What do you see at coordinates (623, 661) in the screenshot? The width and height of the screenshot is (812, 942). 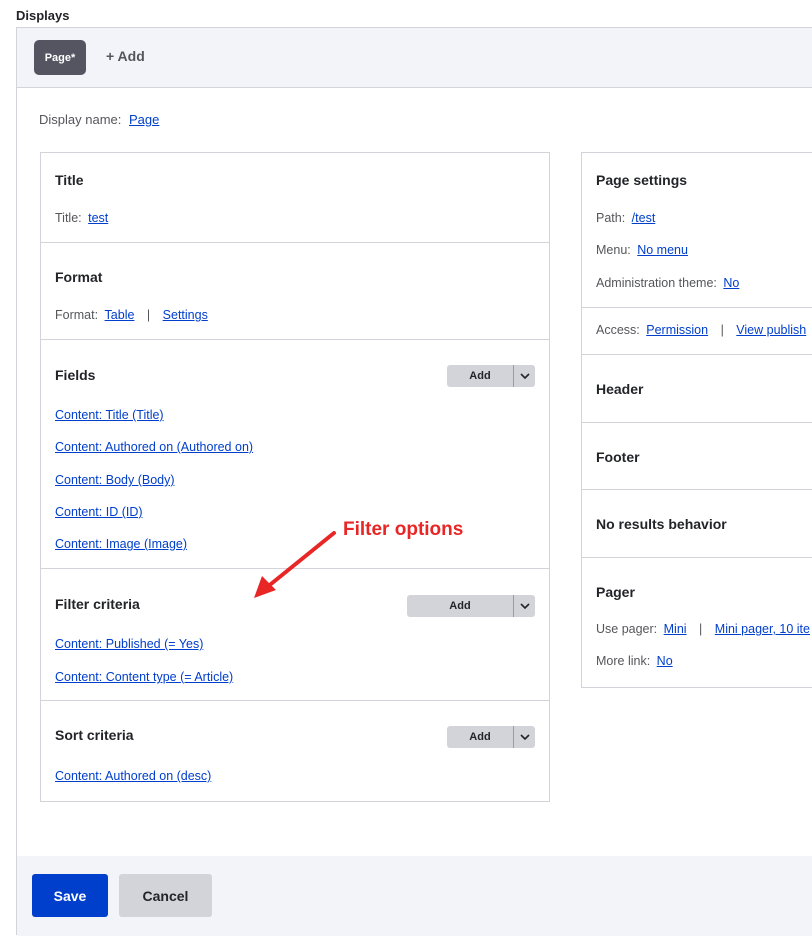 I see `more-link-label: More link:` at bounding box center [623, 661].